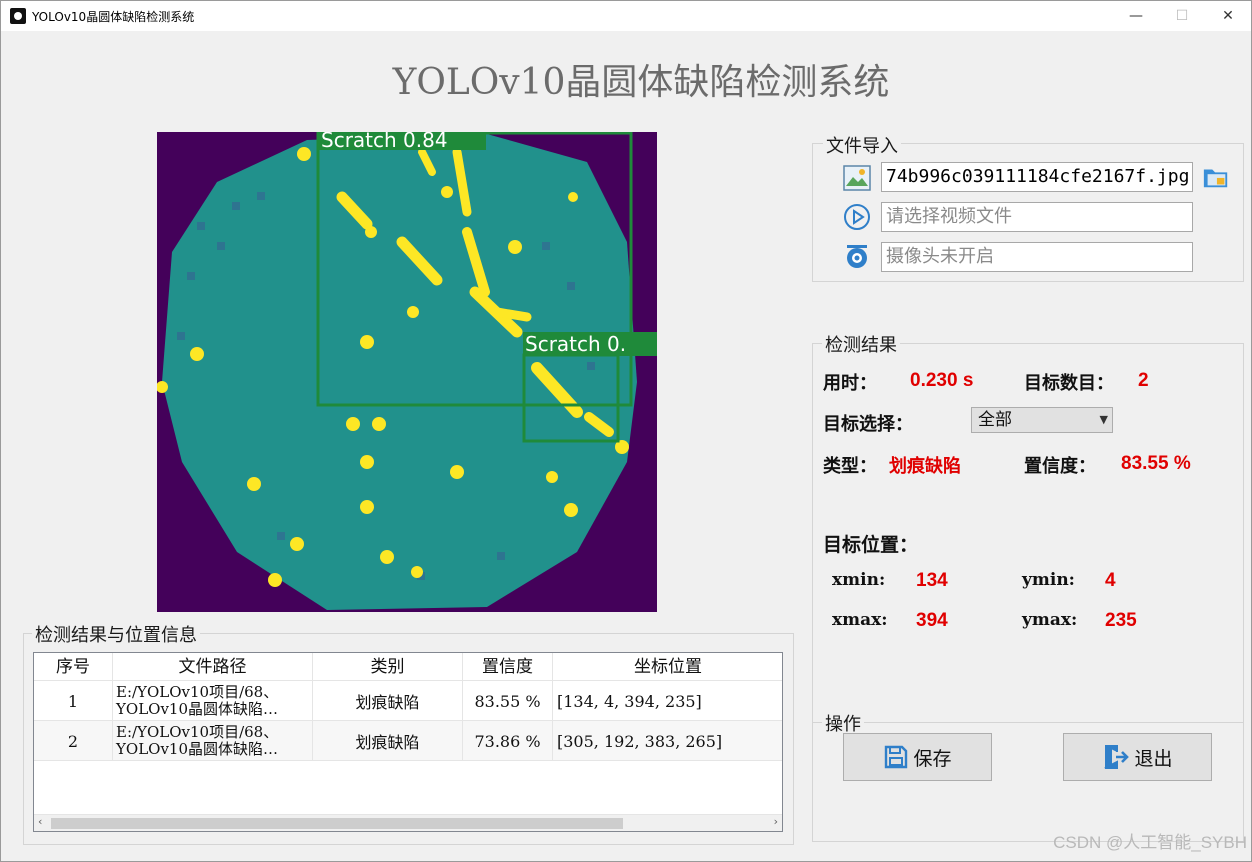 This screenshot has height=862, width=1252. What do you see at coordinates (73, 701) in the screenshot?
I see `cell-index: 1` at bounding box center [73, 701].